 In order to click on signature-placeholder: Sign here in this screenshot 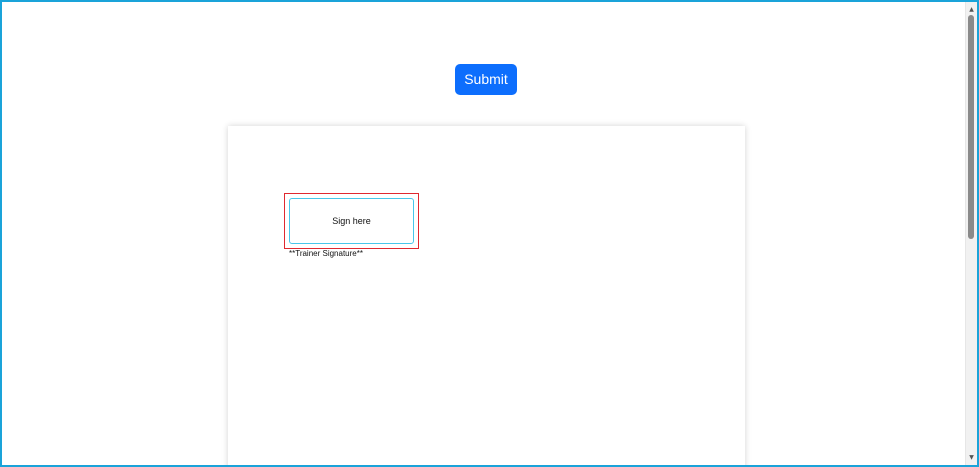, I will do `click(351, 221)`.